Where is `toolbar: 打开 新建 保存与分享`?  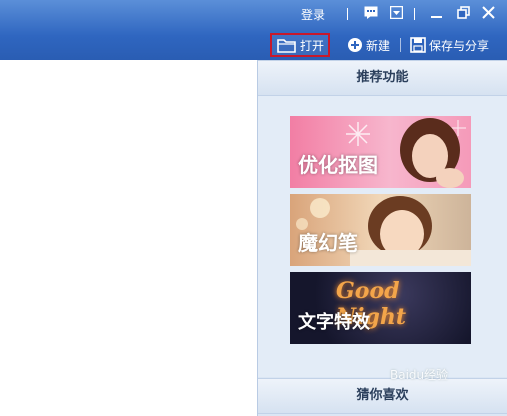 toolbar: 打开 新建 保存与分享 is located at coordinates (253, 45).